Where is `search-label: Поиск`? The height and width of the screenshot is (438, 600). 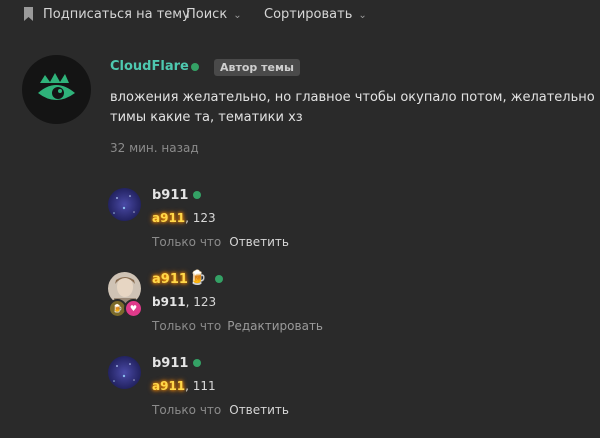 search-label: Поиск is located at coordinates (207, 14).